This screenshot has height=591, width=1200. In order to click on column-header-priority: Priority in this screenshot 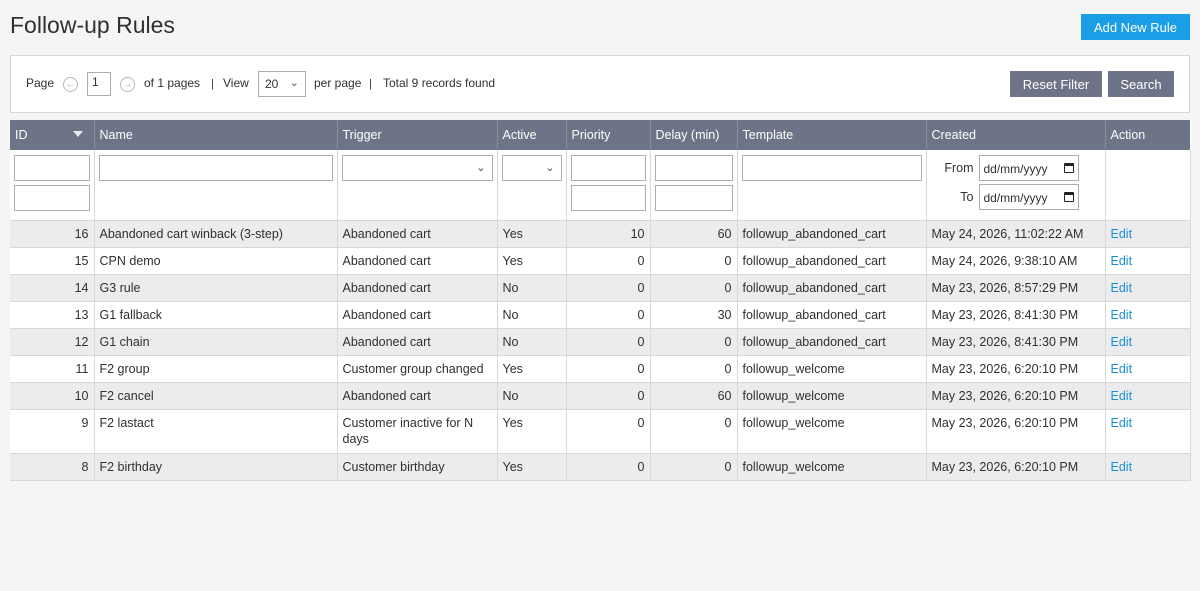, I will do `click(608, 135)`.